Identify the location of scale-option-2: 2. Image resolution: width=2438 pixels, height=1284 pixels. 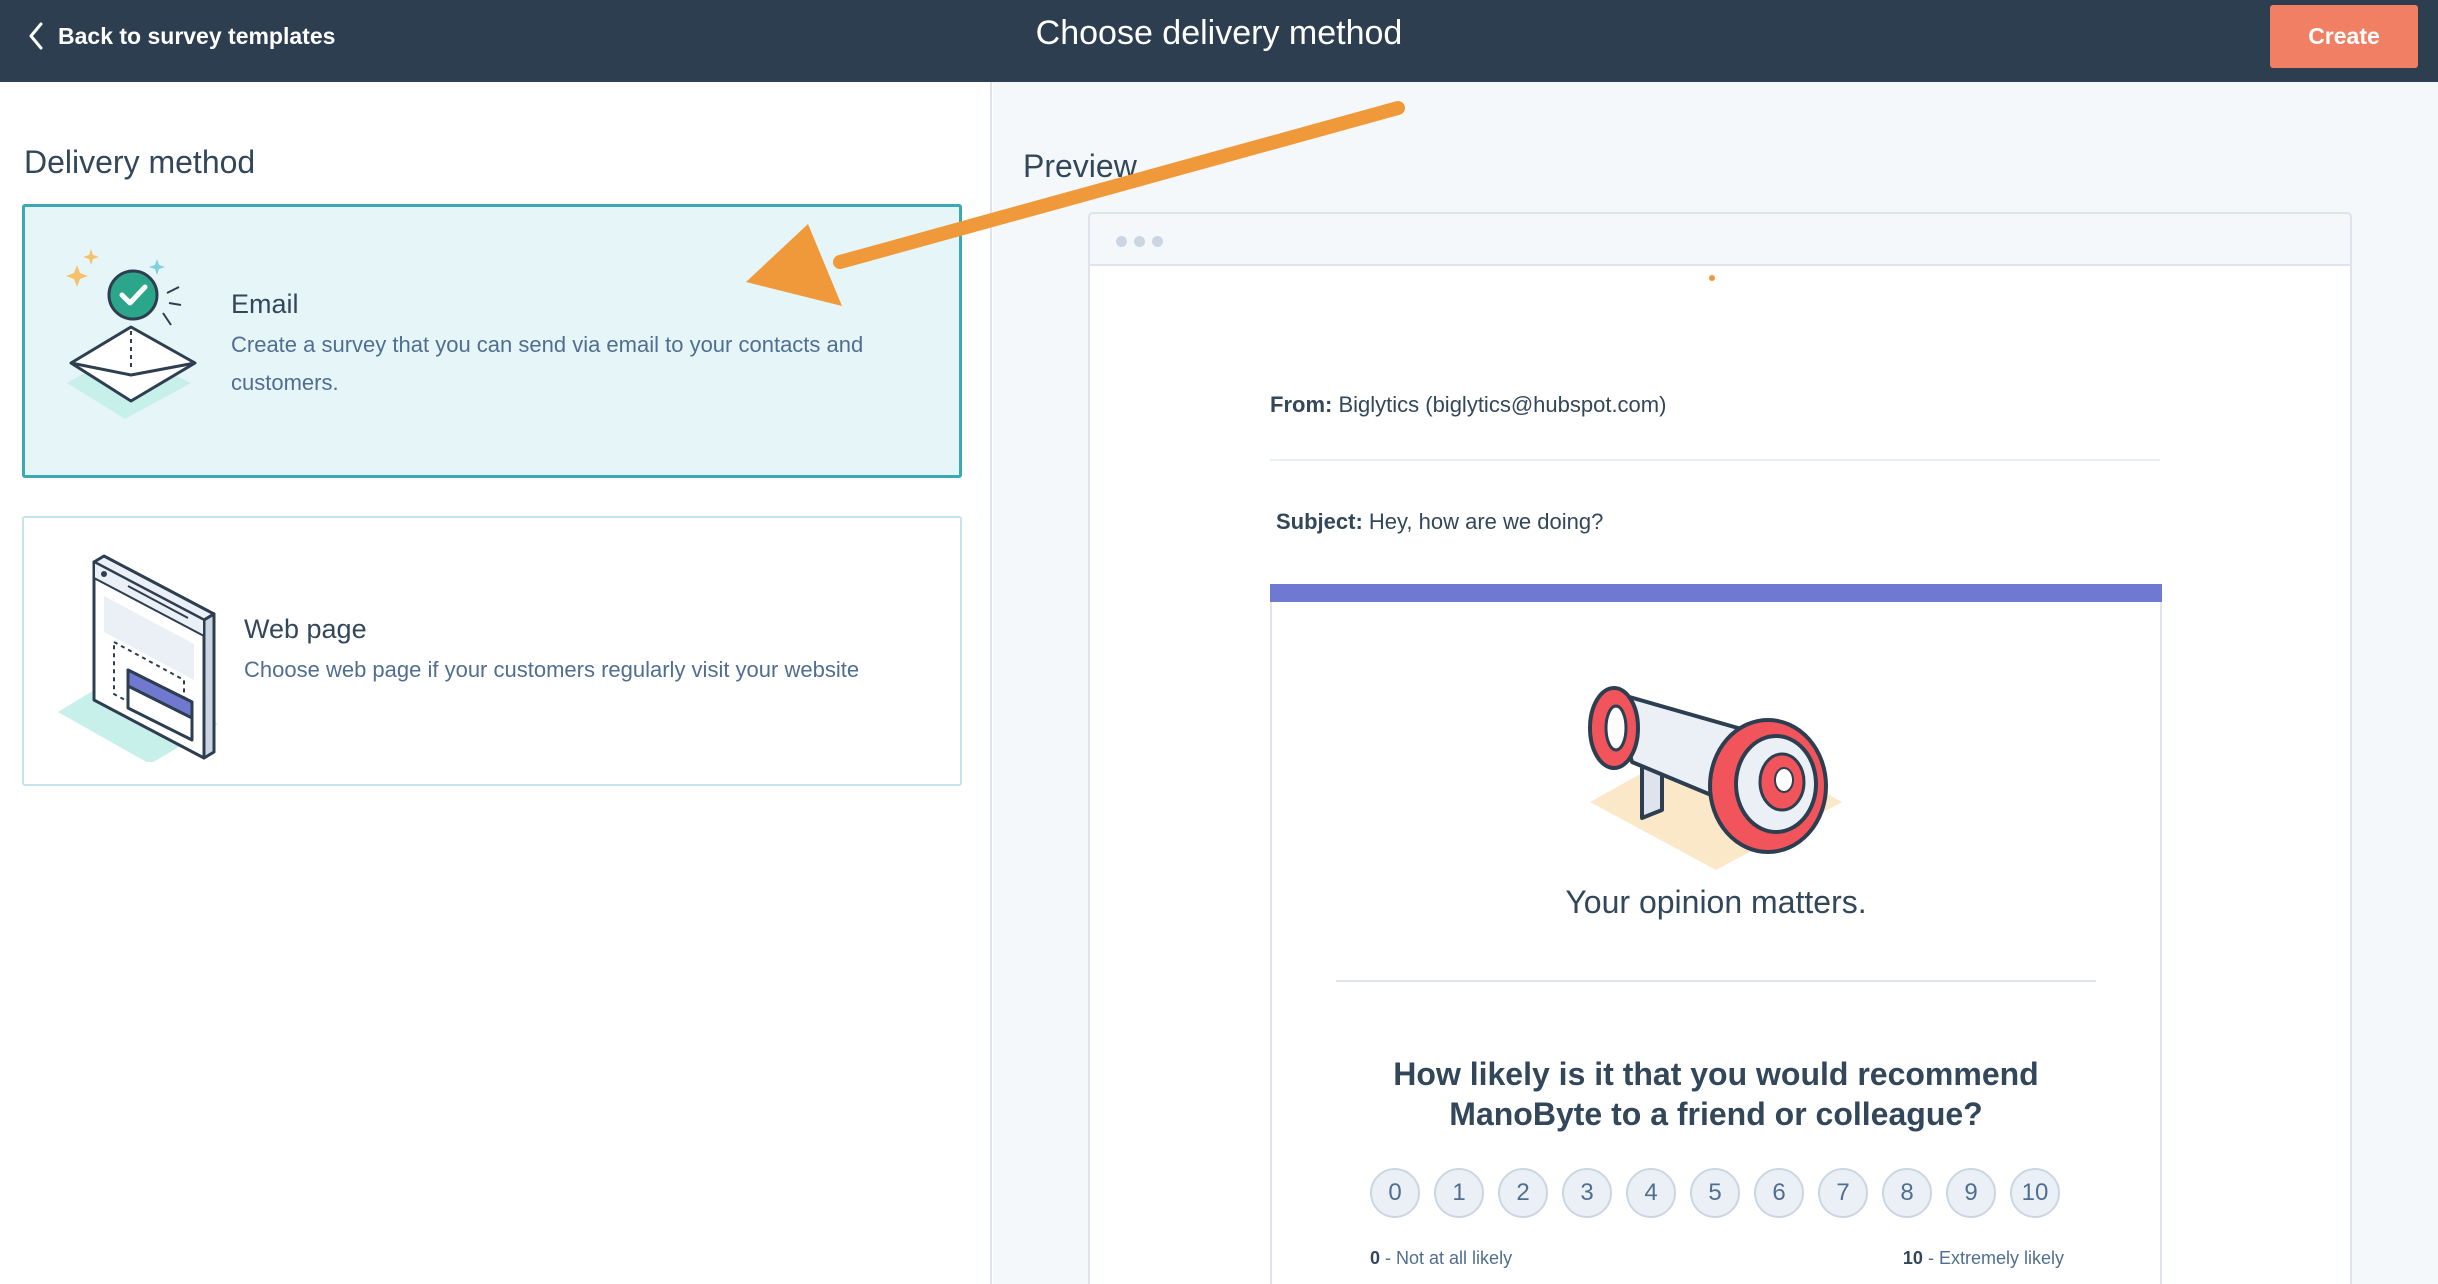
(1523, 1193).